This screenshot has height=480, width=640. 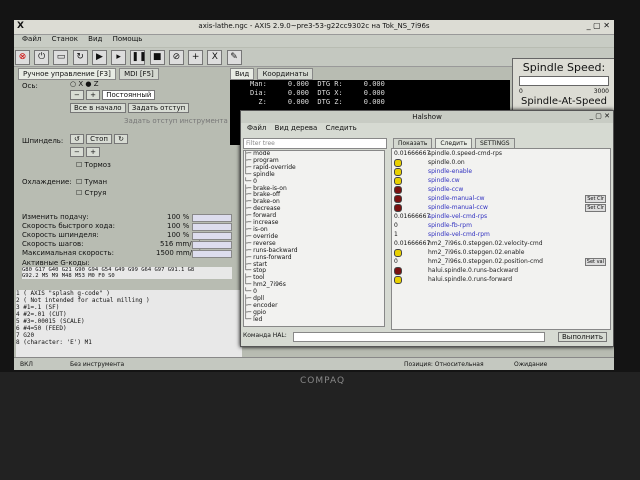 I want to click on step-icon: ▸, so click(x=119, y=57).